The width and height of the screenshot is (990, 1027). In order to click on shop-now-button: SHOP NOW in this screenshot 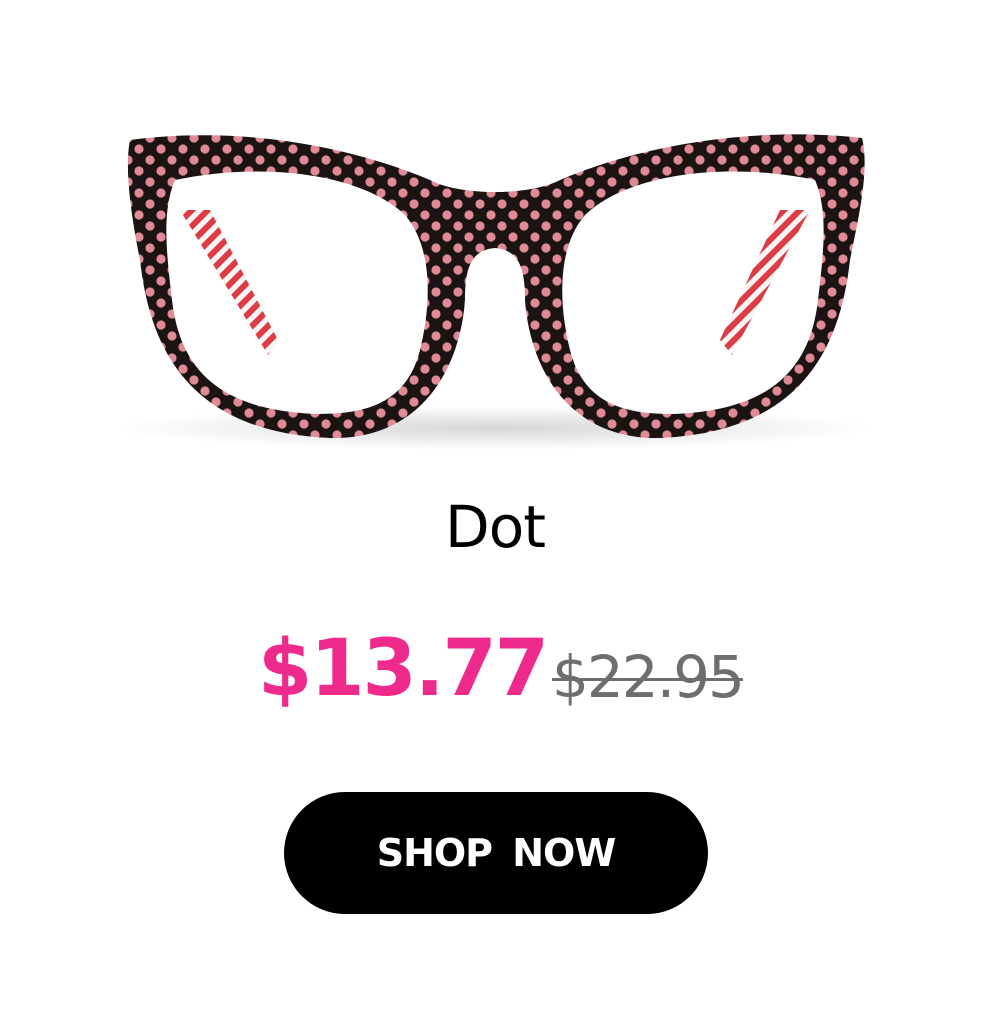, I will do `click(496, 853)`.